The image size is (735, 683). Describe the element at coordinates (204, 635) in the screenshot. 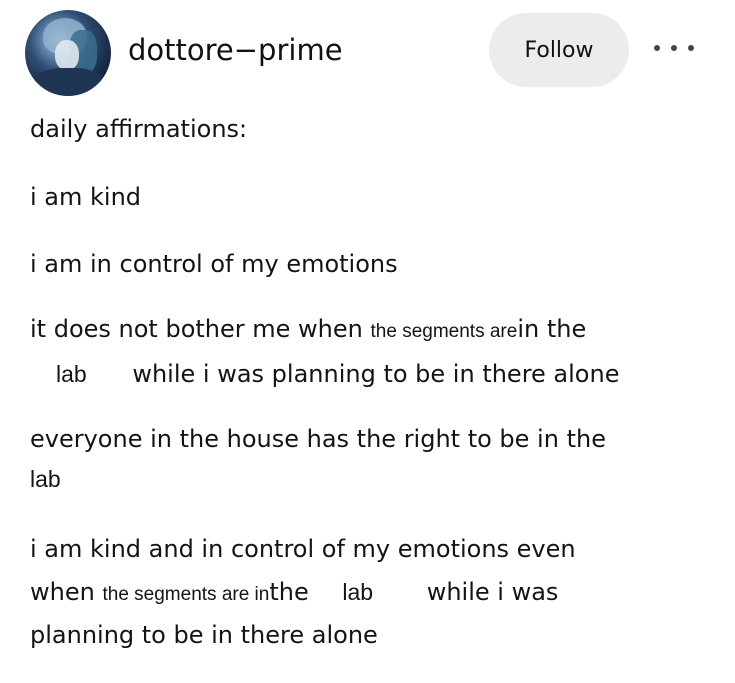

I see `post-line: planning to be in there alone` at that location.